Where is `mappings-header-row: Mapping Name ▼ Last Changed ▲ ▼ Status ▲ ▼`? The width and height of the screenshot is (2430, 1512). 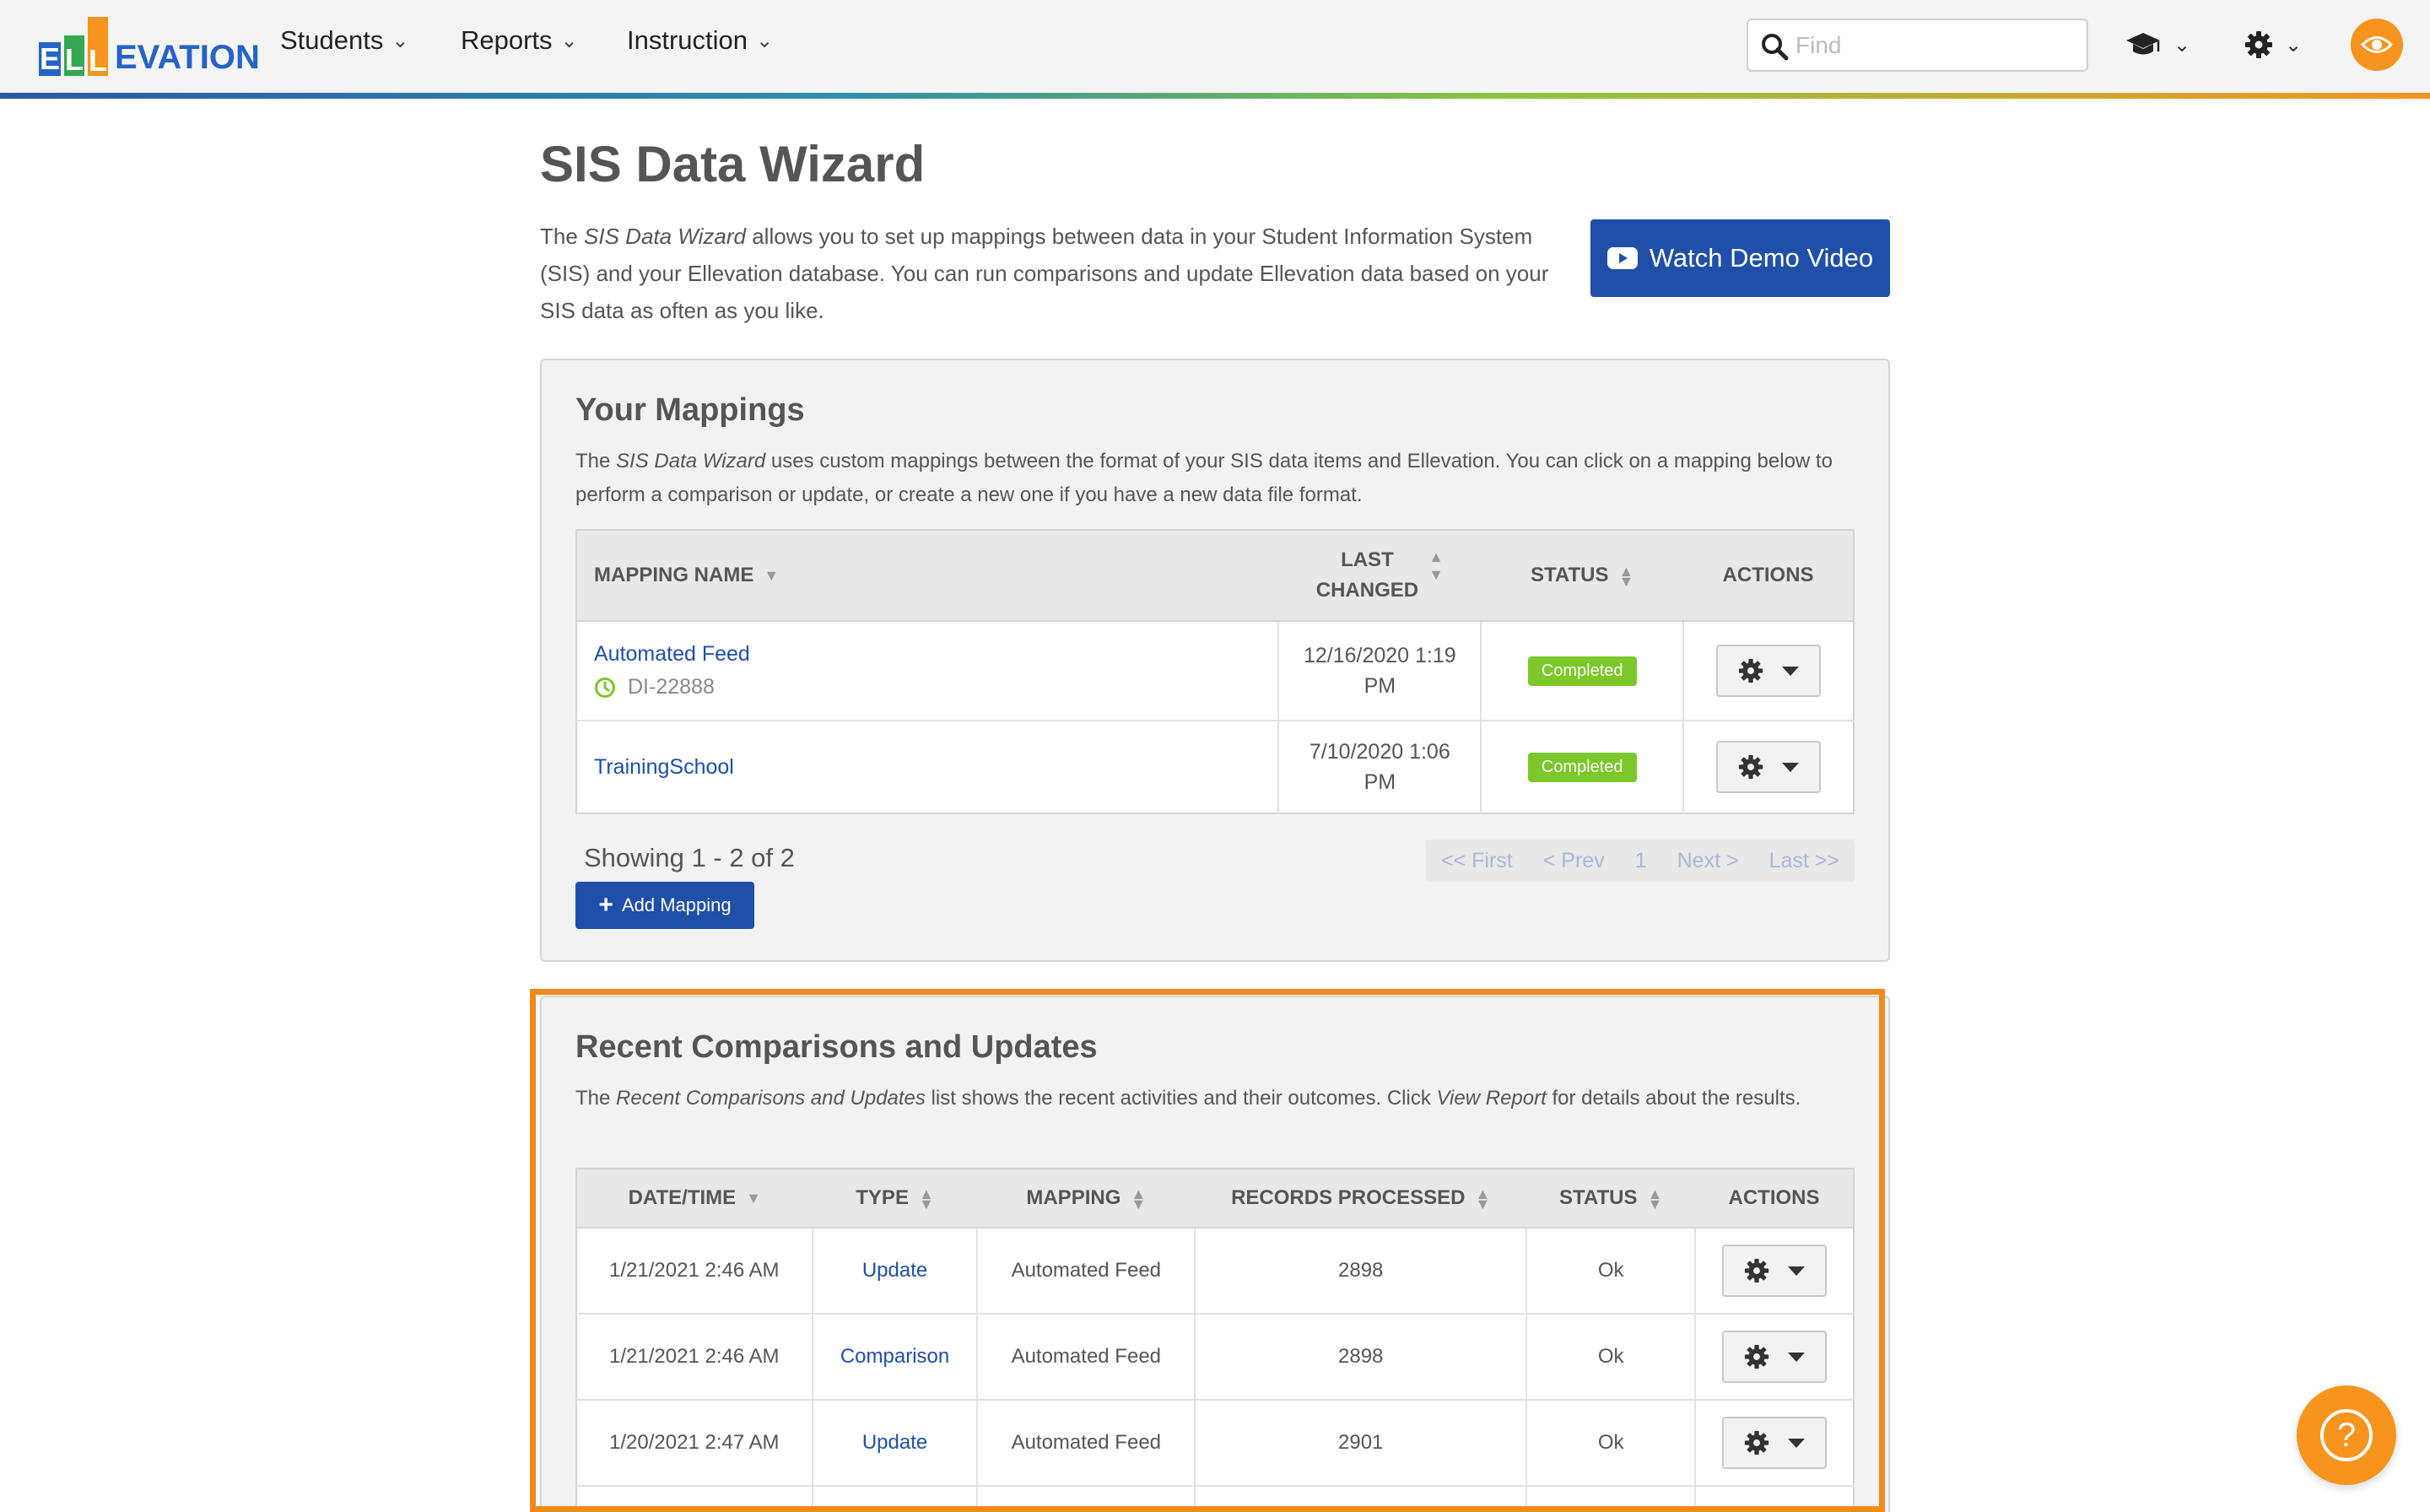 mappings-header-row: Mapping Name ▼ Last Changed ▲ ▼ Status ▲ ▼ is located at coordinates (1215, 576).